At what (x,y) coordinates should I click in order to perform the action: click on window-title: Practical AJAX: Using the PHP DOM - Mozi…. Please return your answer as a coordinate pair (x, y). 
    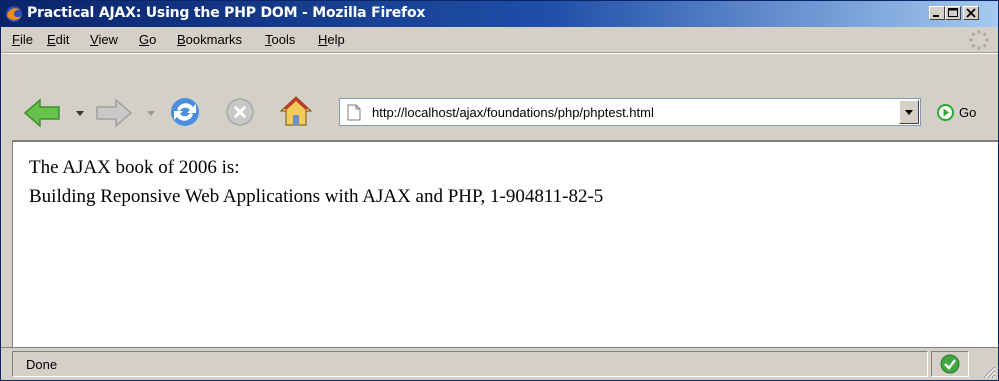
    Looking at the image, I should click on (226, 13).